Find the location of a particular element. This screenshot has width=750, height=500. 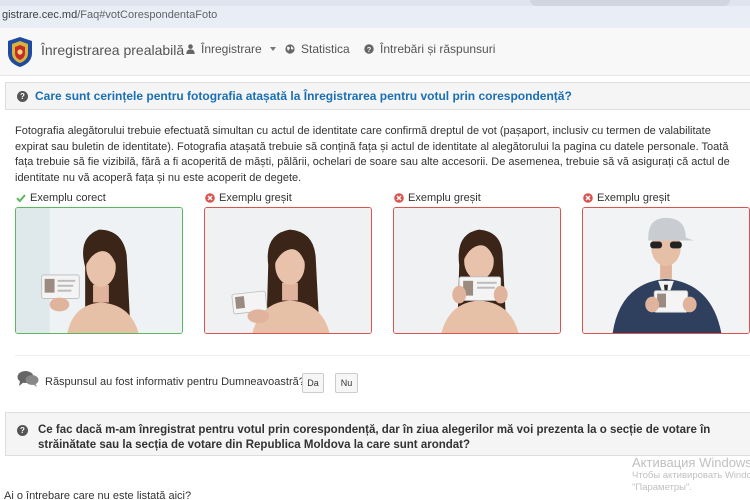

nav-intrebari-raspunsuri: ? Întrebări și răspunsuri is located at coordinates (429, 49).